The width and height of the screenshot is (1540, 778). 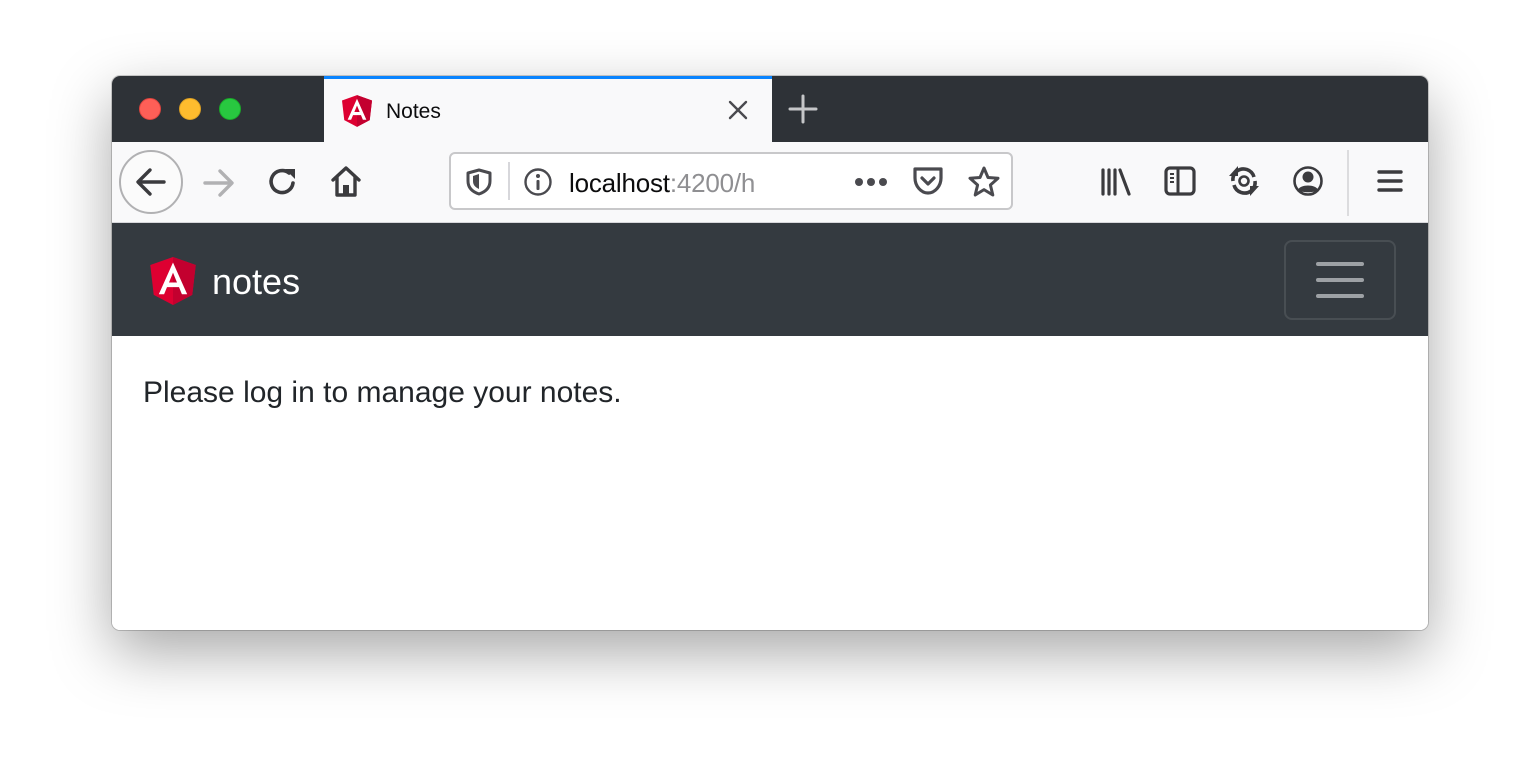 I want to click on tab-notes: Notes, so click(x=548, y=109).